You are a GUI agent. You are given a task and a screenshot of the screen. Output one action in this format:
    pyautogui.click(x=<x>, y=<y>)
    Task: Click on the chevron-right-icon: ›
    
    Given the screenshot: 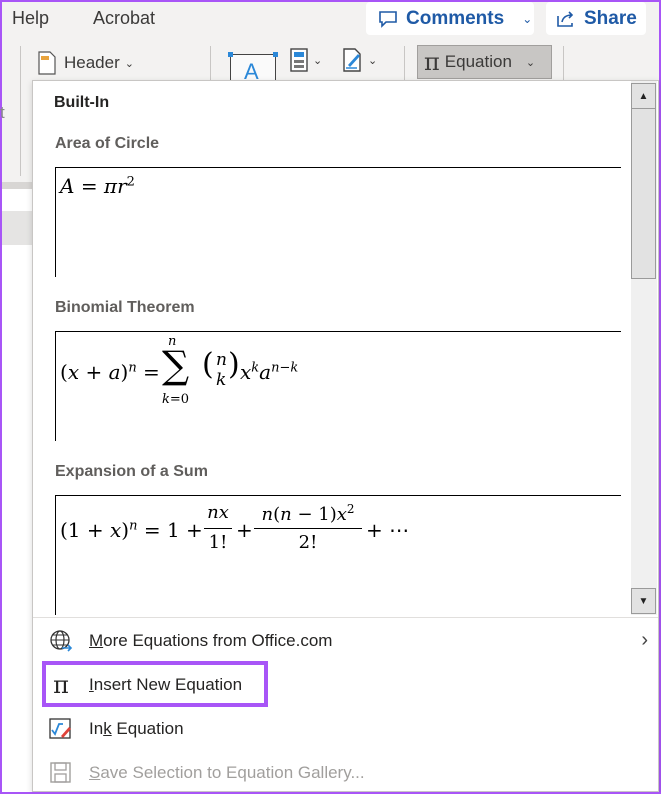 What is the action you would take?
    pyautogui.click(x=644, y=640)
    